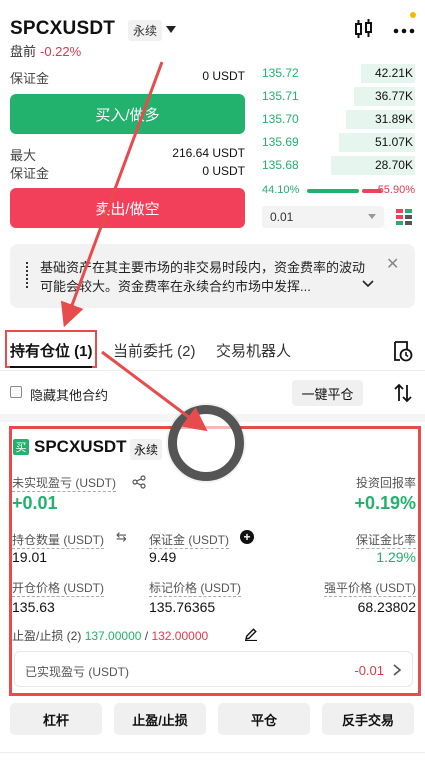  I want to click on mark-price-value: 135.76365, so click(182, 607).